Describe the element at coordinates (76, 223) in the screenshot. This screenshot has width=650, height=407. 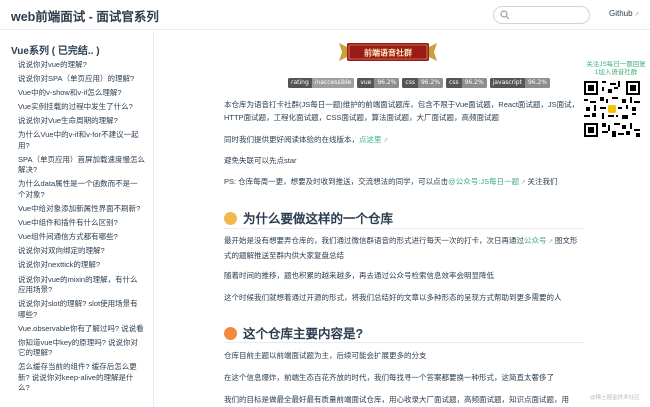
I see `sidebar-item: Vue中组件和插件有什么区别?` at that location.